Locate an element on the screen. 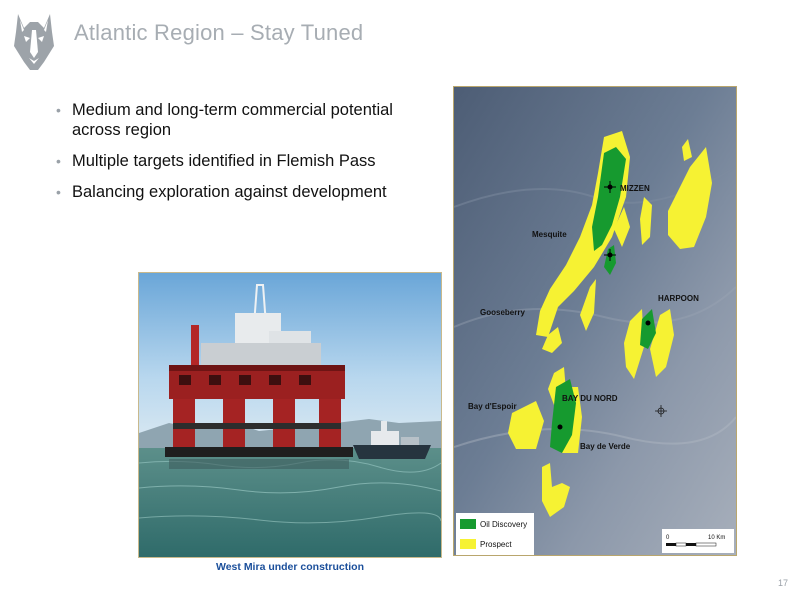 The width and height of the screenshot is (800, 600). scale-end: 10 Km is located at coordinates (716, 538).